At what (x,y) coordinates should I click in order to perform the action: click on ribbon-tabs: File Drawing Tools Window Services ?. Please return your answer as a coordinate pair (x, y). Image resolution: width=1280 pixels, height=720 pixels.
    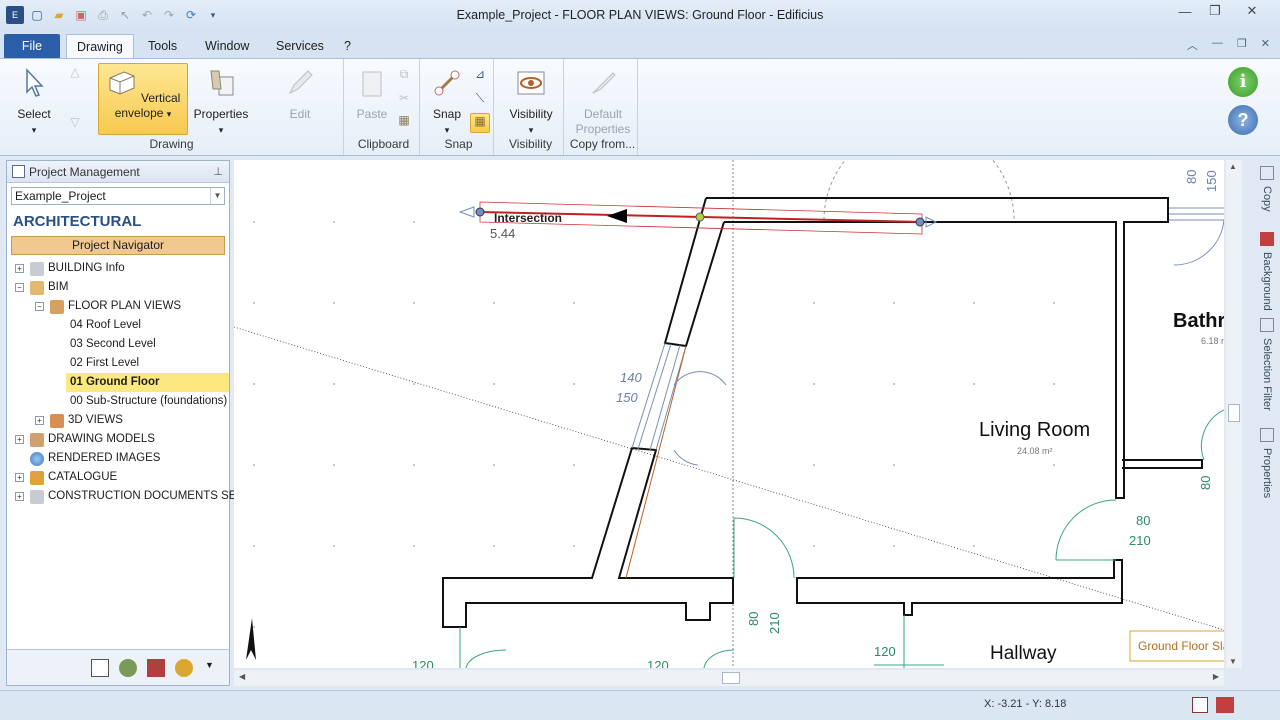
    Looking at the image, I should click on (640, 45).